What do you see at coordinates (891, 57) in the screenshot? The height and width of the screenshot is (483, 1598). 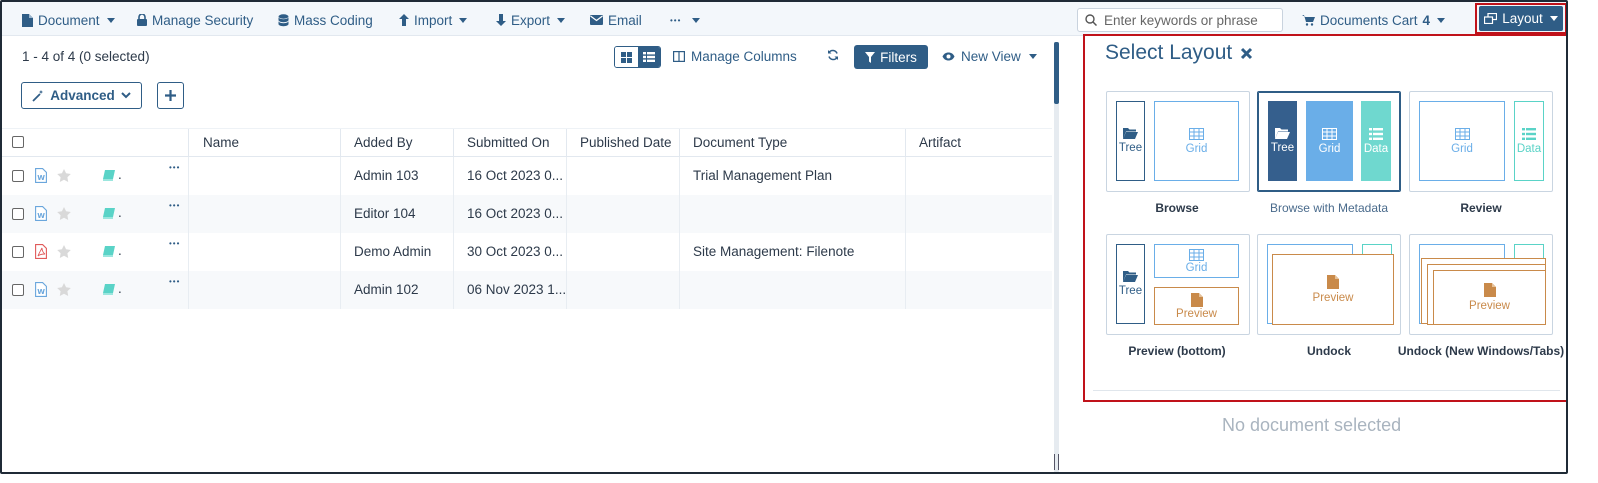 I see `filters-button: Filters` at bounding box center [891, 57].